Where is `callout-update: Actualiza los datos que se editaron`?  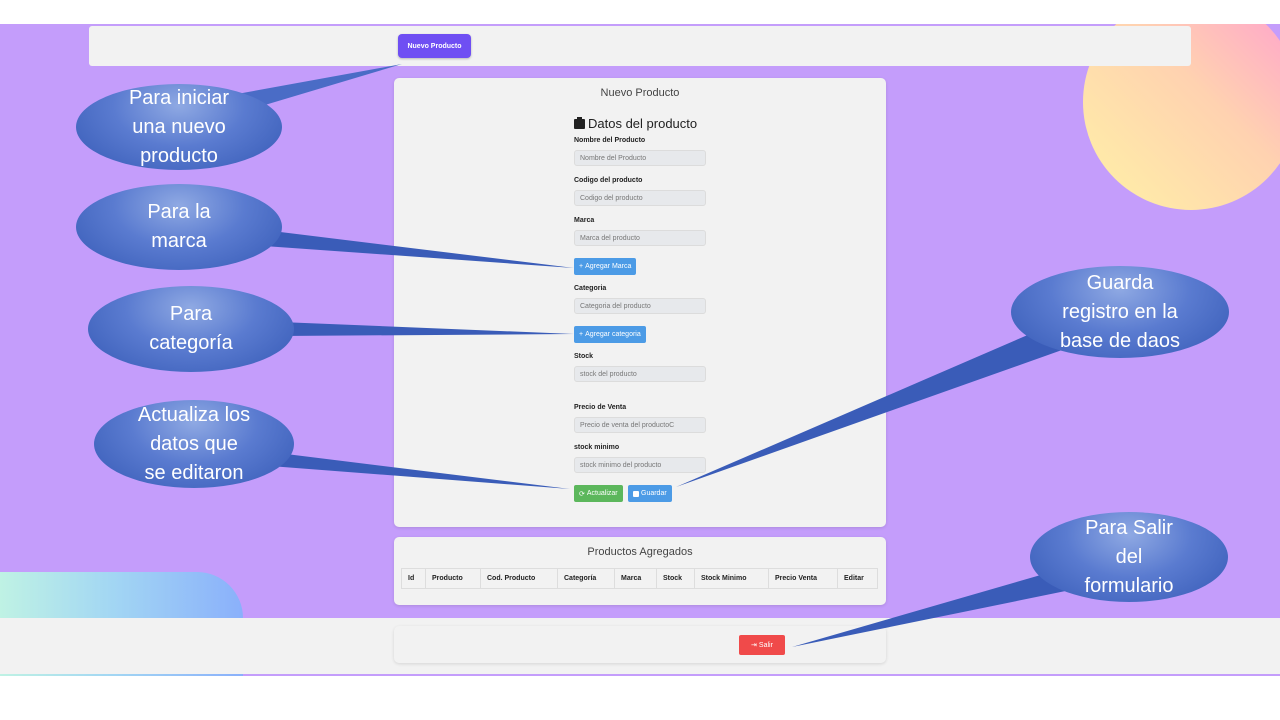
callout-update: Actualiza los datos que se editaron is located at coordinates (194, 444).